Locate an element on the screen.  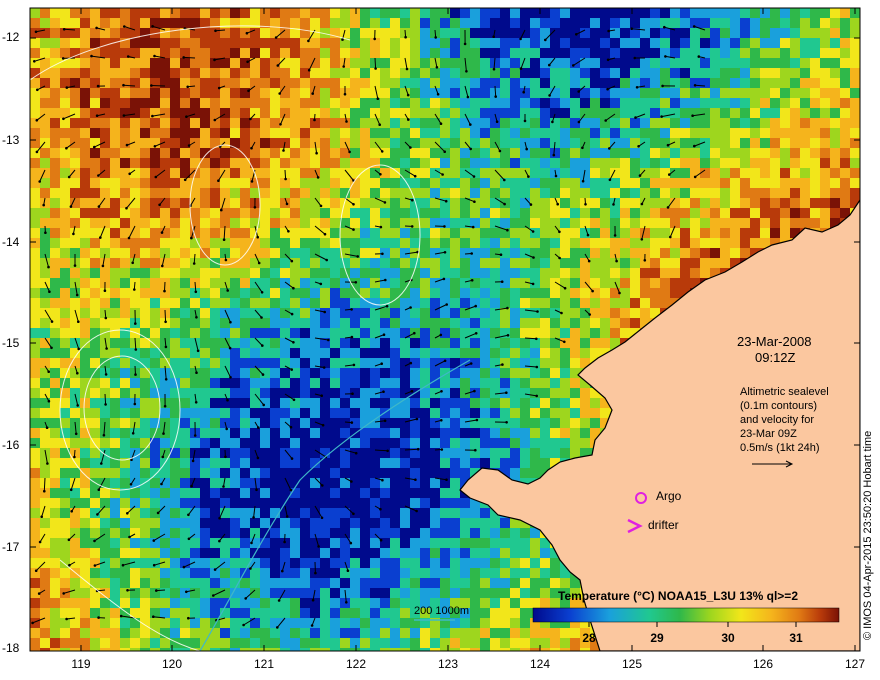
lon-label: 121 is located at coordinates (264, 664).